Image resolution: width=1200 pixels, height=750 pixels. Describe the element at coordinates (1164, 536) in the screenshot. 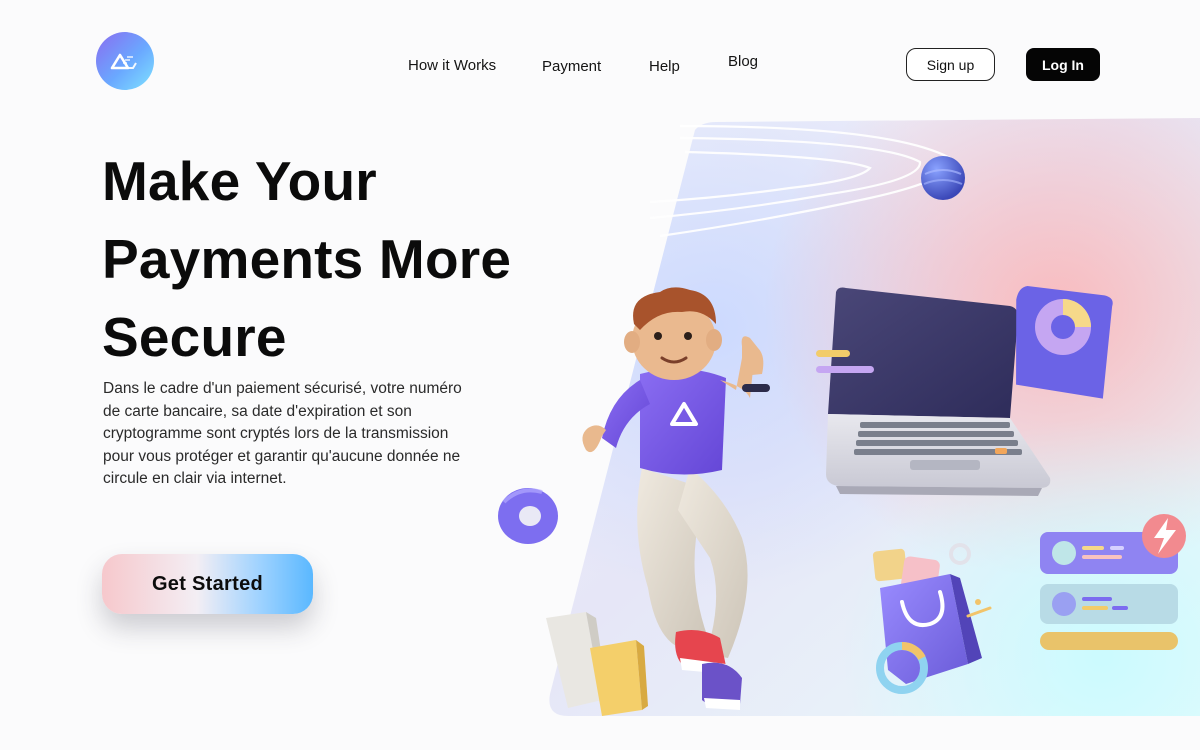

I see `lightning-icon` at that location.